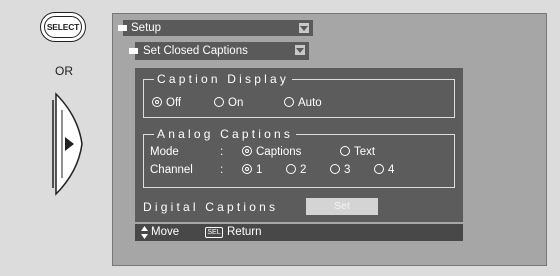  I want to click on sel-button-icon: SEL, so click(214, 232).